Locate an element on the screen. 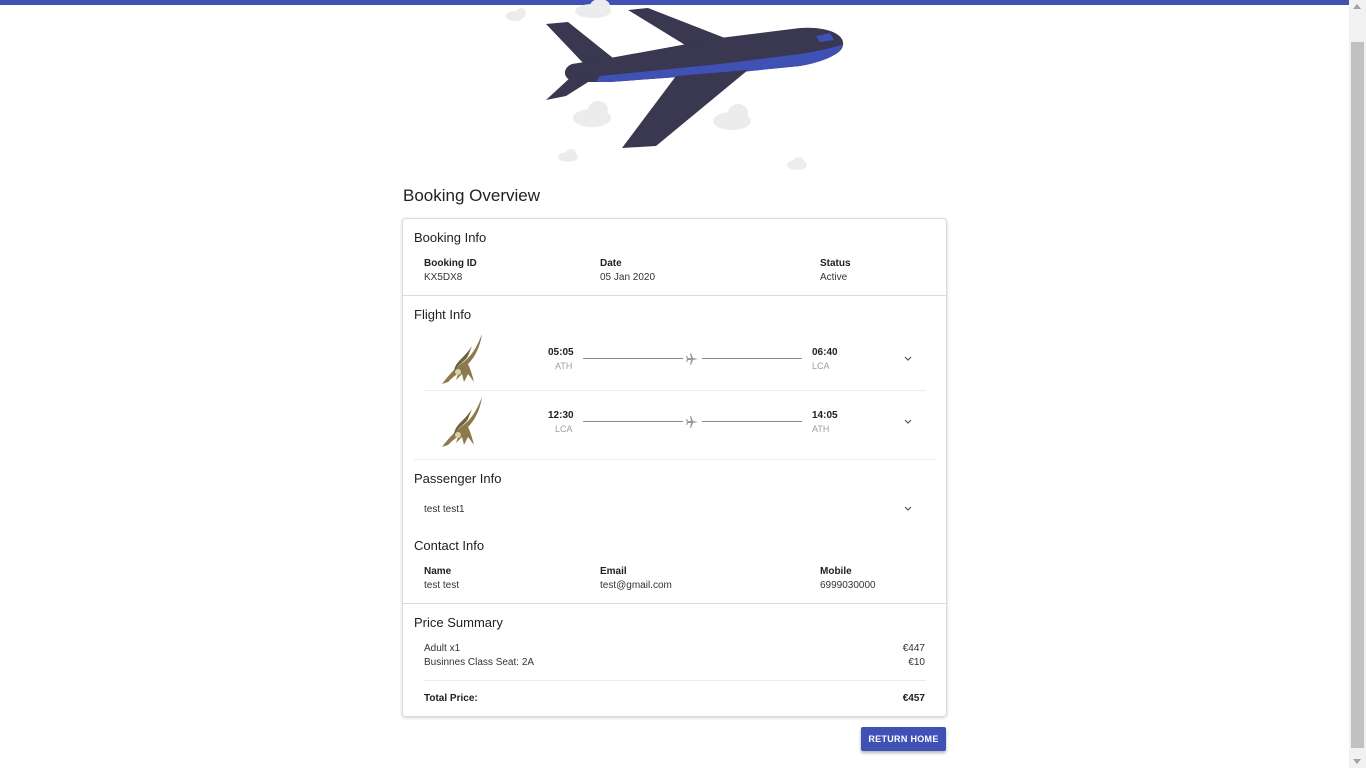 This screenshot has height=768, width=1366. flight-divider is located at coordinates (675, 390).